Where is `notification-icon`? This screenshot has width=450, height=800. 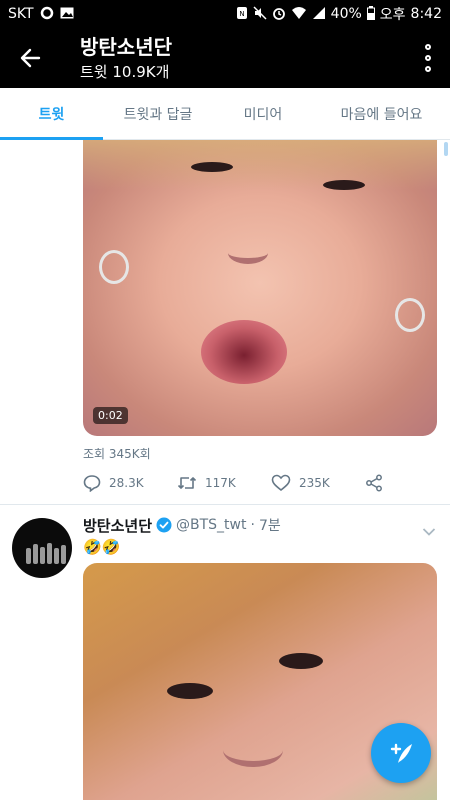 notification-icon is located at coordinates (47, 14).